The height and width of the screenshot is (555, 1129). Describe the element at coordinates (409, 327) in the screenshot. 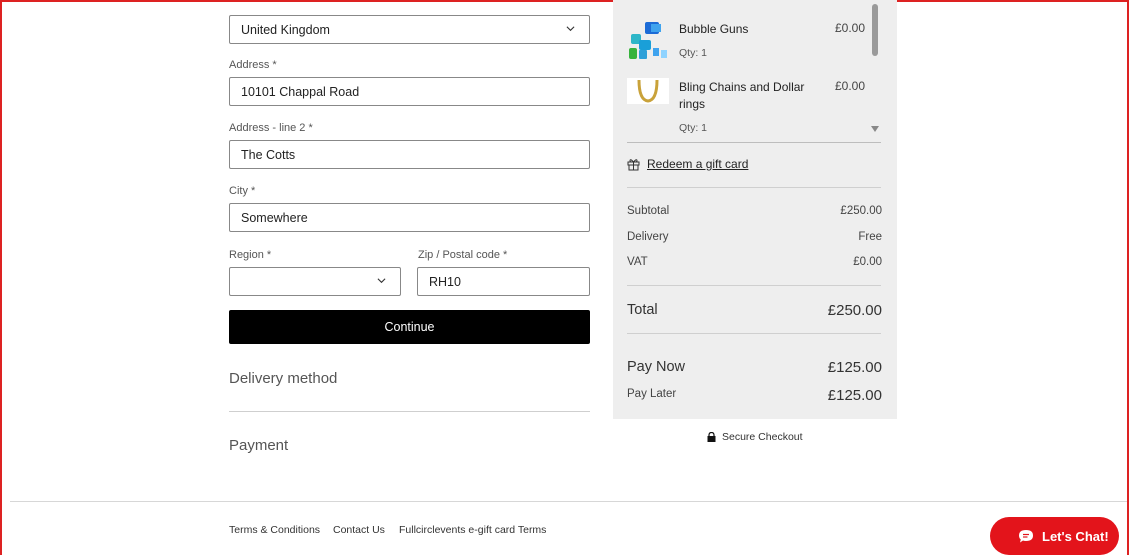

I see `continue-button: Continue` at that location.